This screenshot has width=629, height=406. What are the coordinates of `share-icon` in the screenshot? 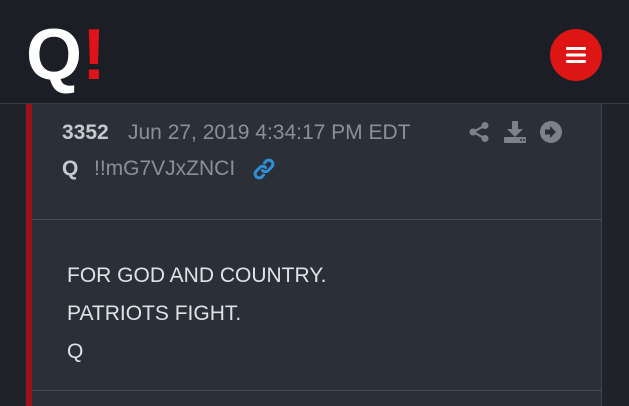 It's located at (479, 132).